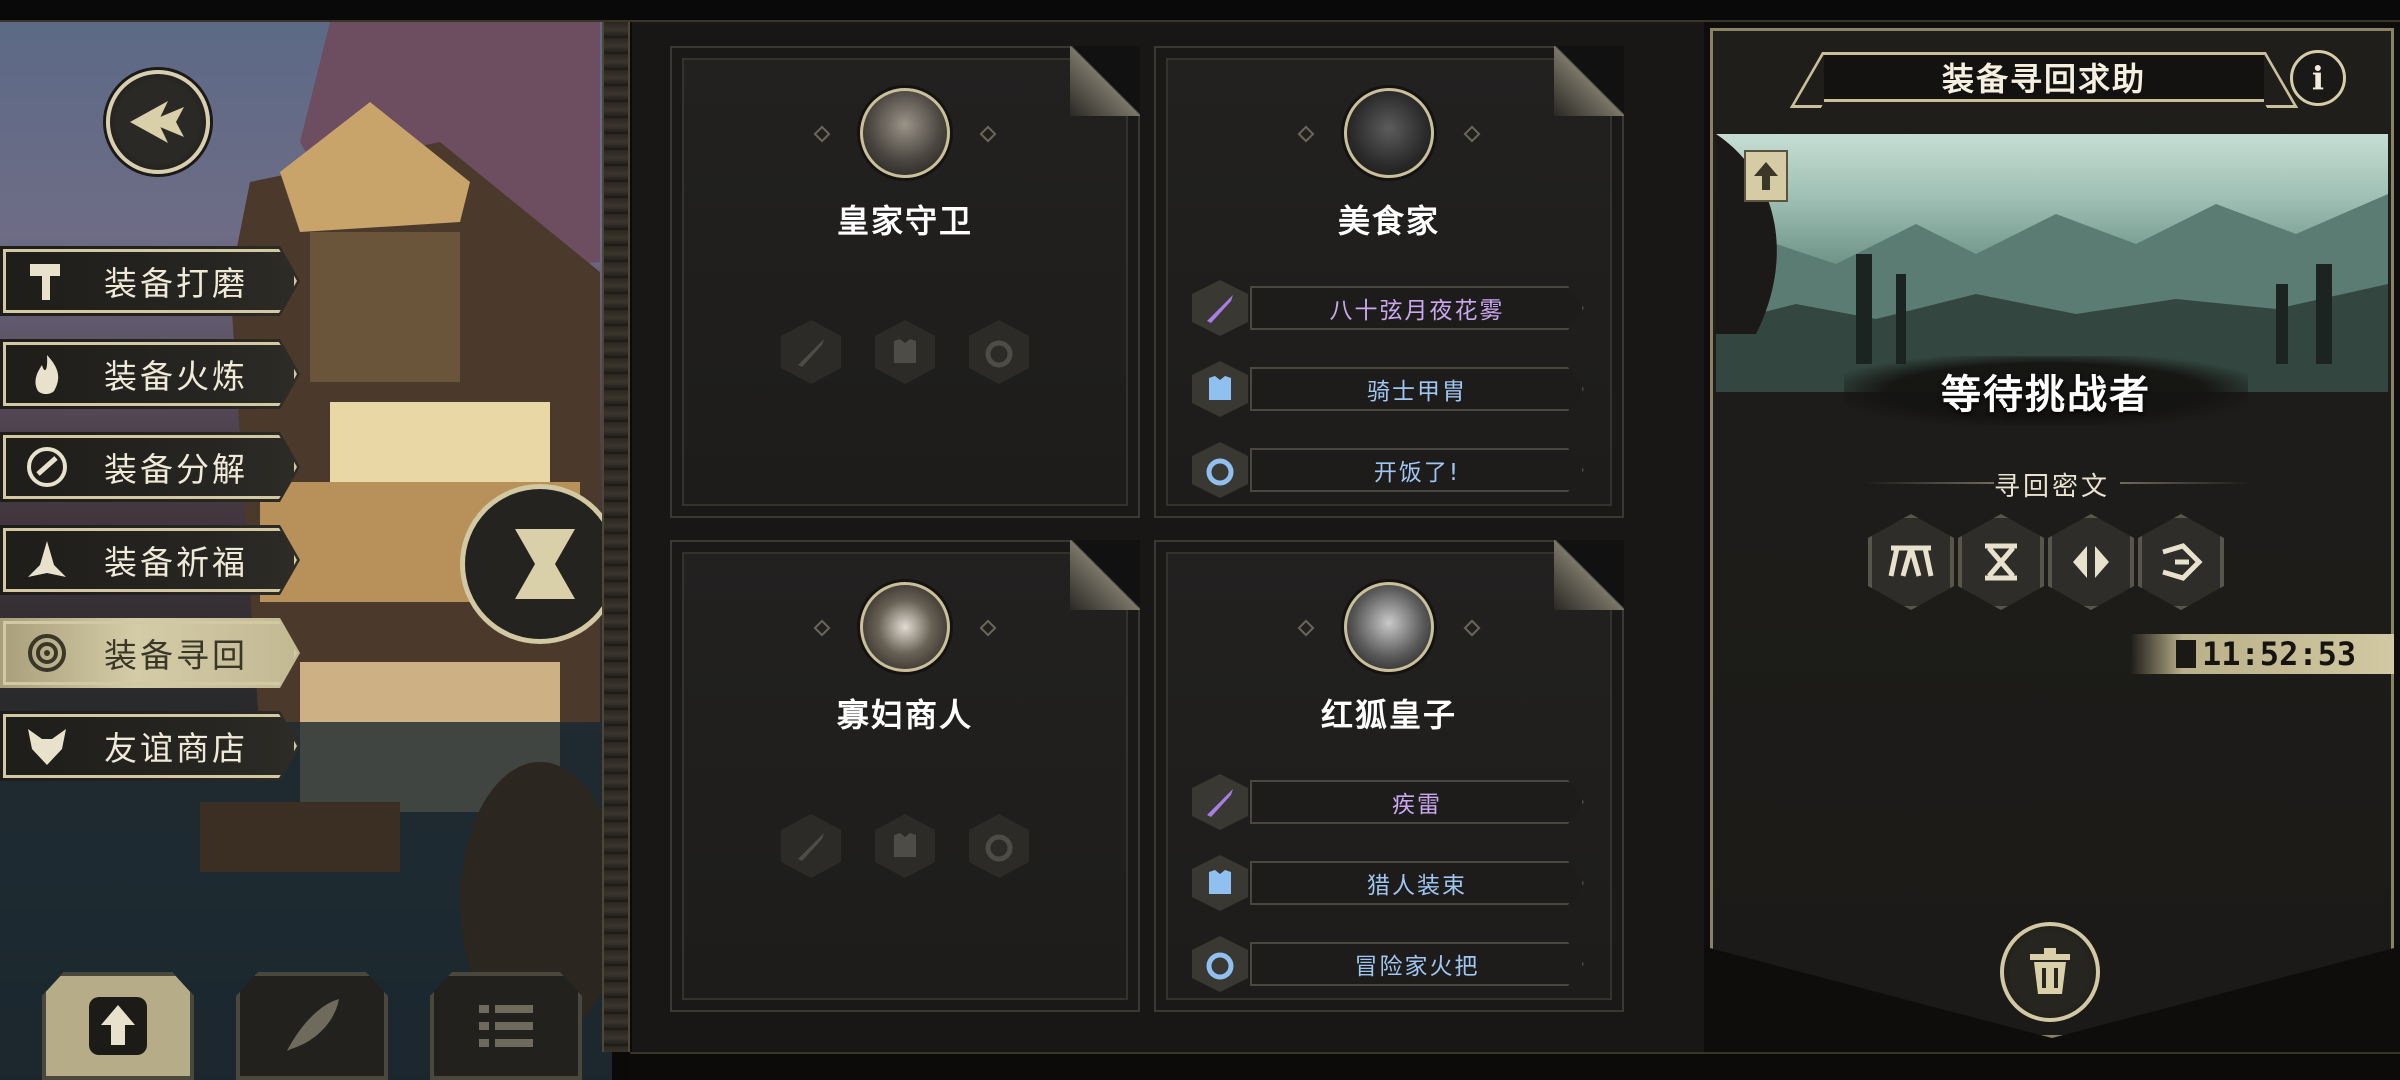  I want to click on companion-card: 红狐皇子 疾雷 猎人装束 冒险家火把, so click(1389, 776).